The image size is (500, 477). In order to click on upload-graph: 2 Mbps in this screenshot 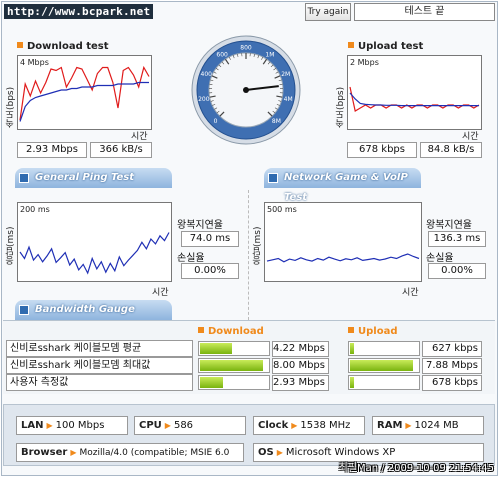, I will do `click(414, 92)`.